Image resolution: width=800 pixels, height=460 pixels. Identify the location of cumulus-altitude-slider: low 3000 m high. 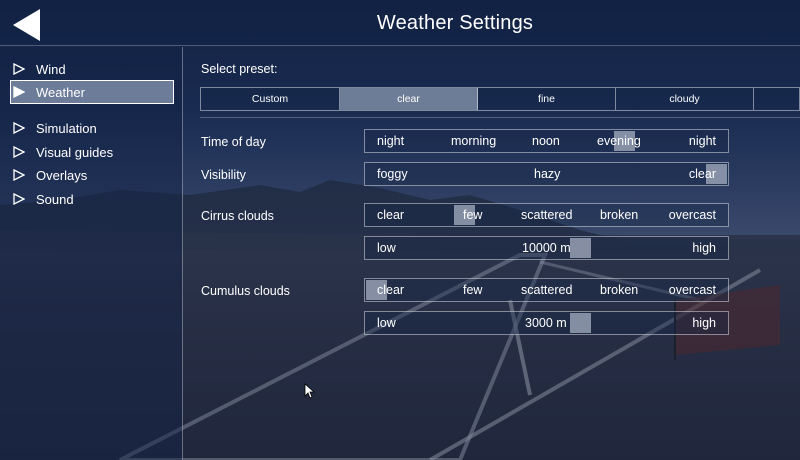
(546, 323).